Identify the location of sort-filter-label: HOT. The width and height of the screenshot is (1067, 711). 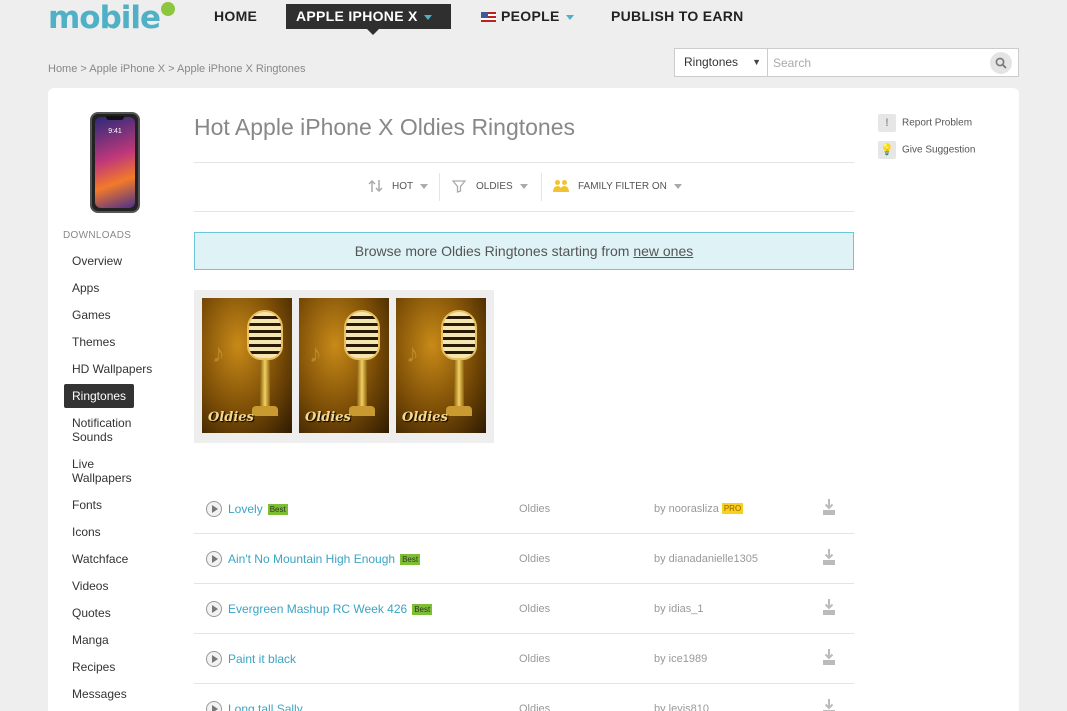
(403, 186).